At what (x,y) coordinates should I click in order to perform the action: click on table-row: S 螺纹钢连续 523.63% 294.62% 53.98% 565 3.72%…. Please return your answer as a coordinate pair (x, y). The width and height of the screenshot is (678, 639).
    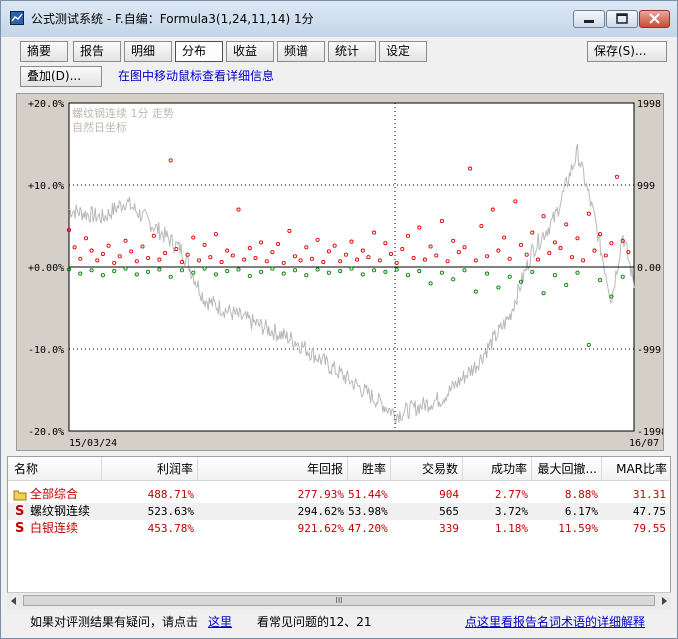
    Looking at the image, I should click on (339, 511).